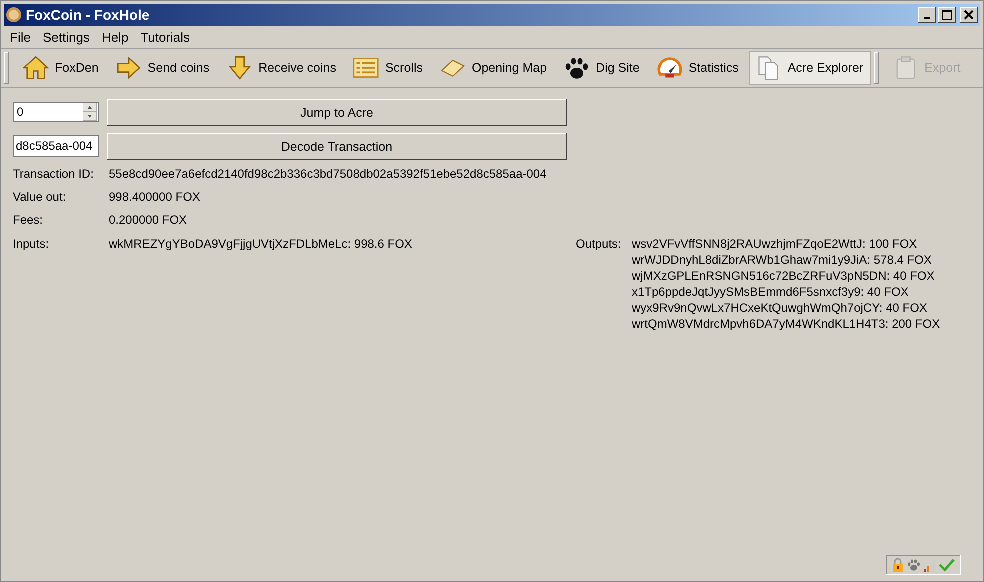 This screenshot has height=582, width=984. Describe the element at coordinates (927, 18) in the screenshot. I see `minimize-icon` at that location.